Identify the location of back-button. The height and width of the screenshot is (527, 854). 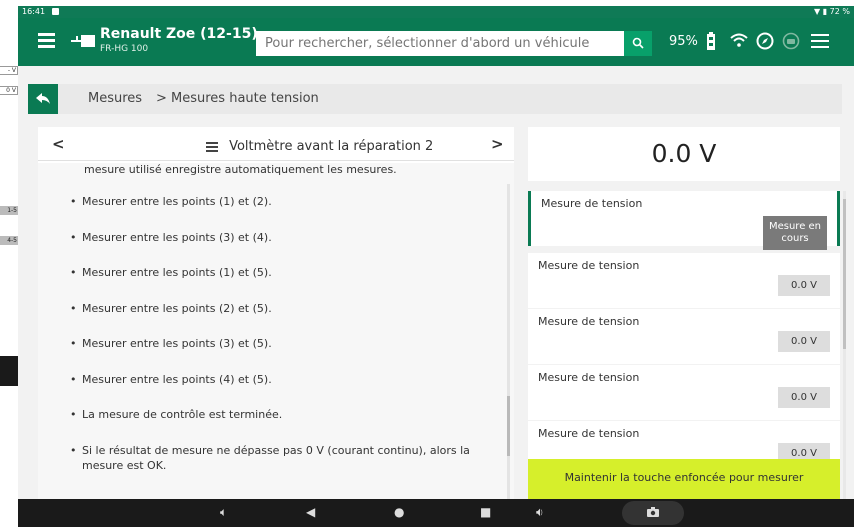
(43, 99).